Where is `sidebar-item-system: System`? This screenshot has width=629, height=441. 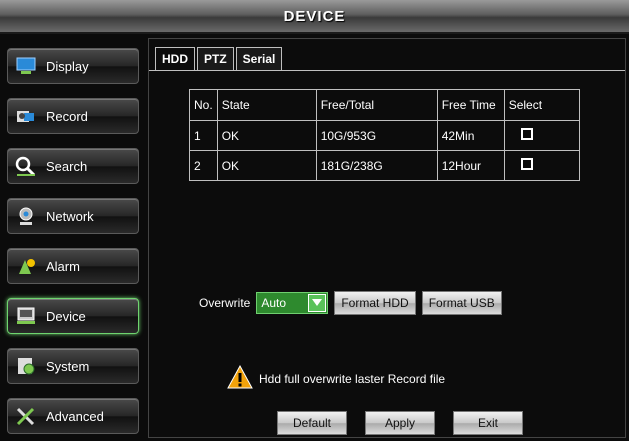 sidebar-item-system: System is located at coordinates (73, 366).